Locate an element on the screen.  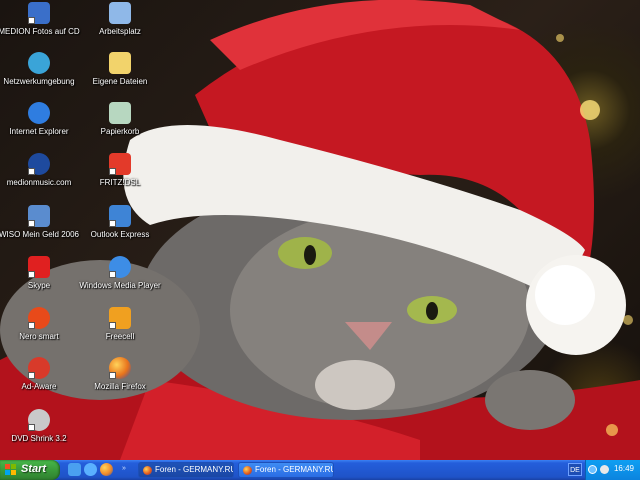
desktop-icon-ad-aware: Ad-Aware is located at coordinates (40, 382).